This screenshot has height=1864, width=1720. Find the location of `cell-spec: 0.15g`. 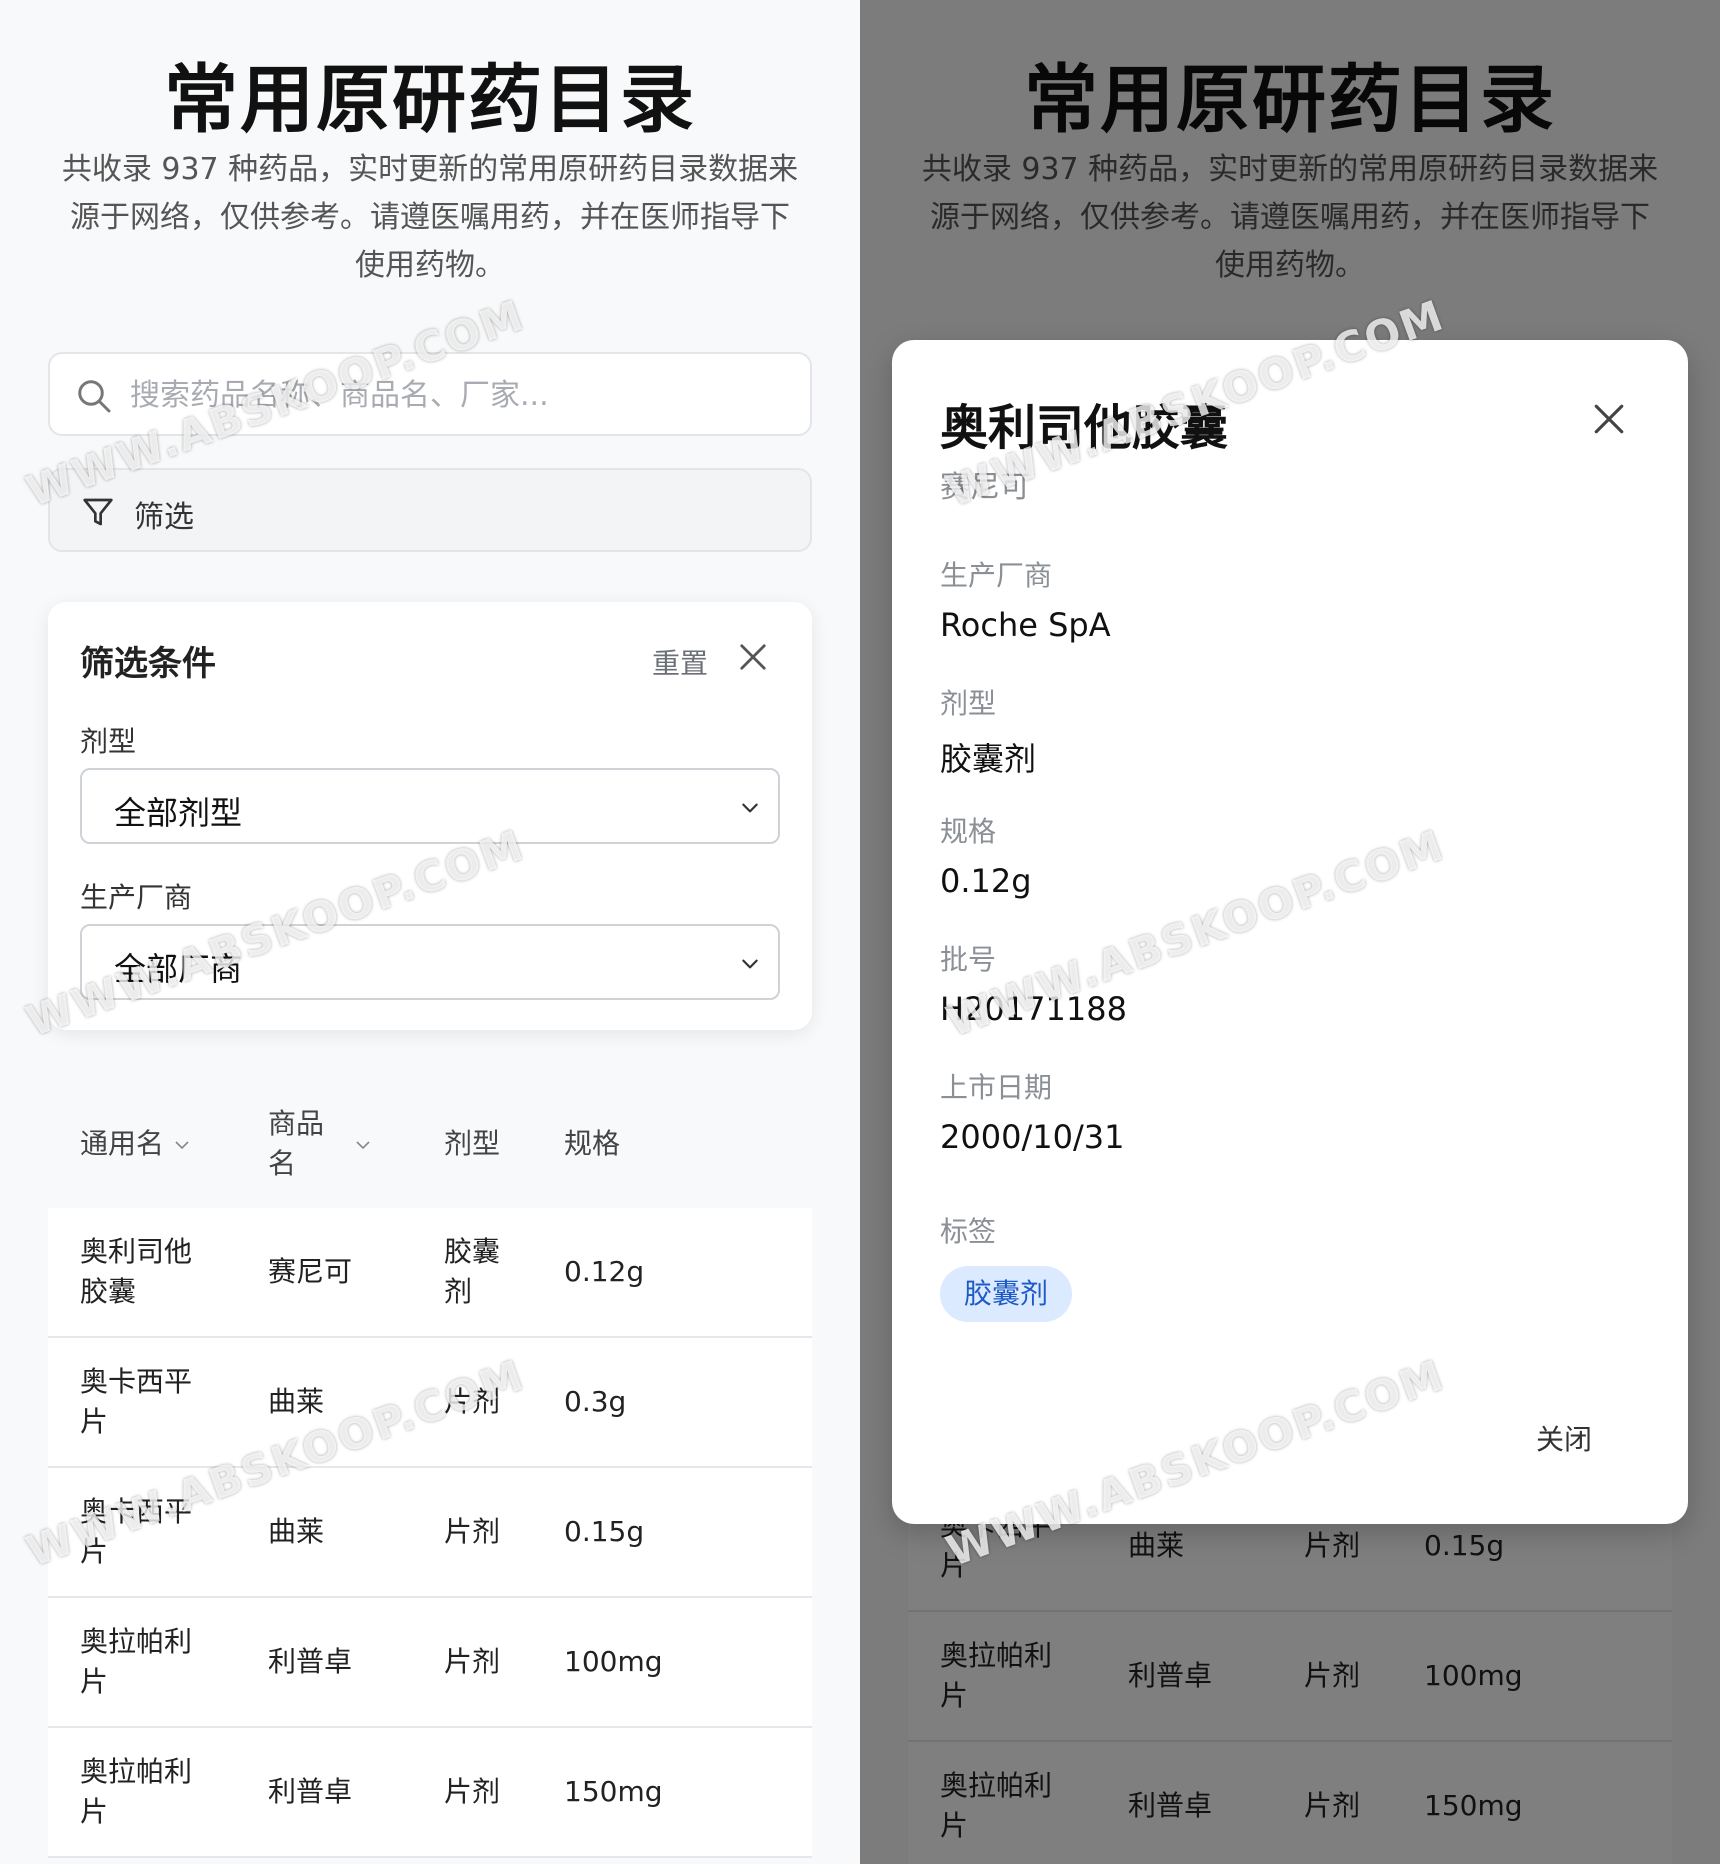

cell-spec: 0.15g is located at coordinates (604, 1531).